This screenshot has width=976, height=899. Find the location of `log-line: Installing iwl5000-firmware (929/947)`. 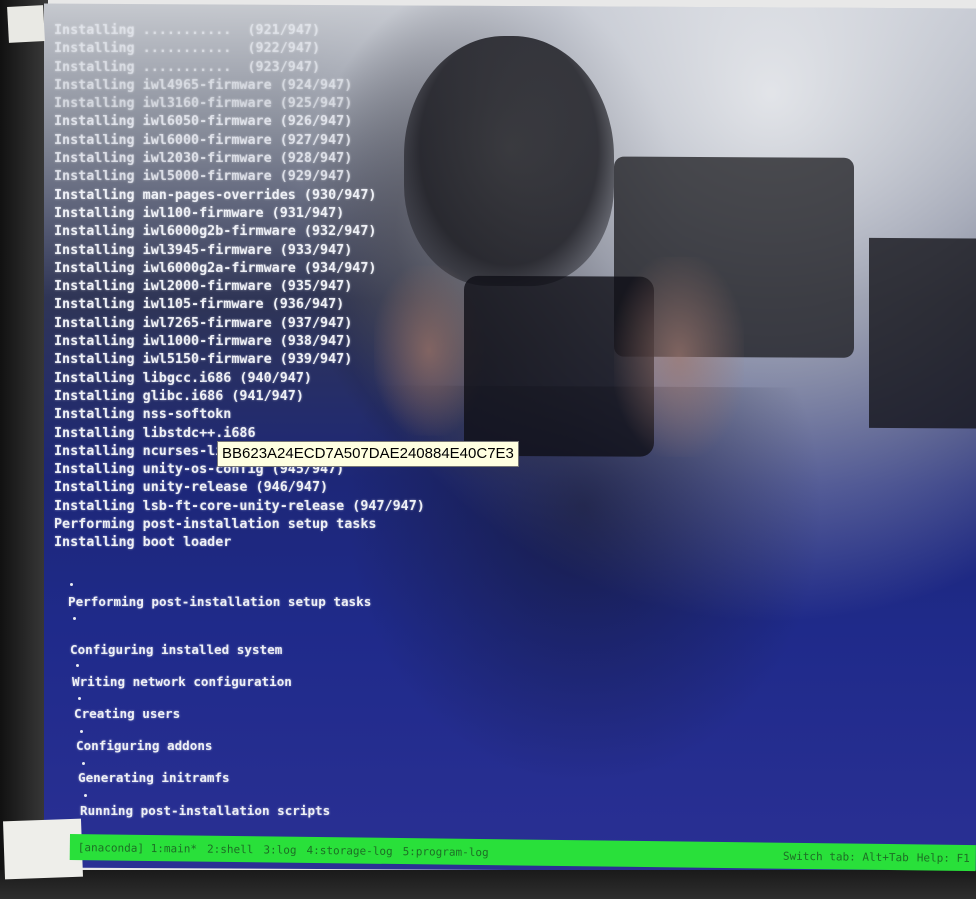

log-line: Installing iwl5000-firmware (929/947) is located at coordinates (203, 177).